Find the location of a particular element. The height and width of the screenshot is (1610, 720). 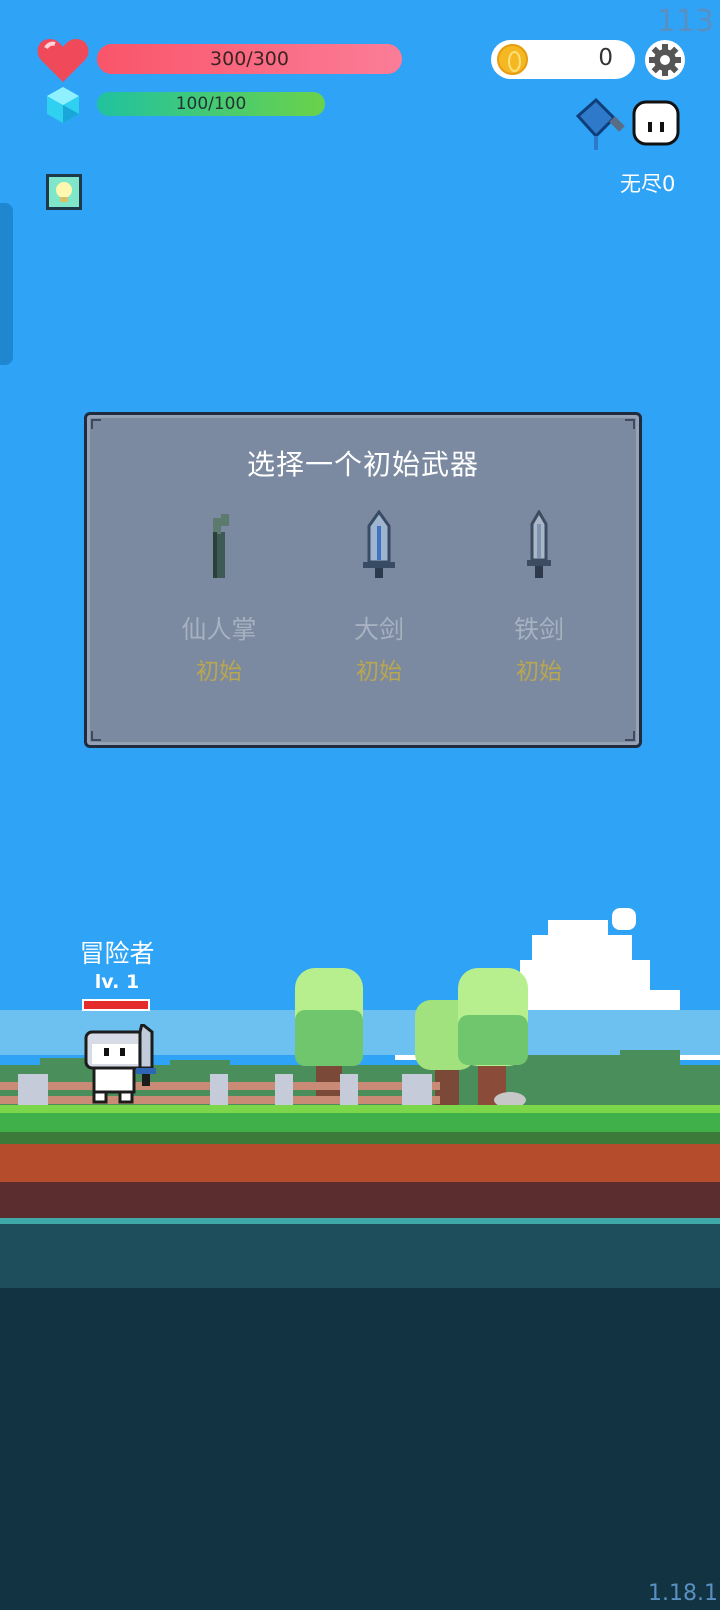

dirt is located at coordinates (360, 1163).